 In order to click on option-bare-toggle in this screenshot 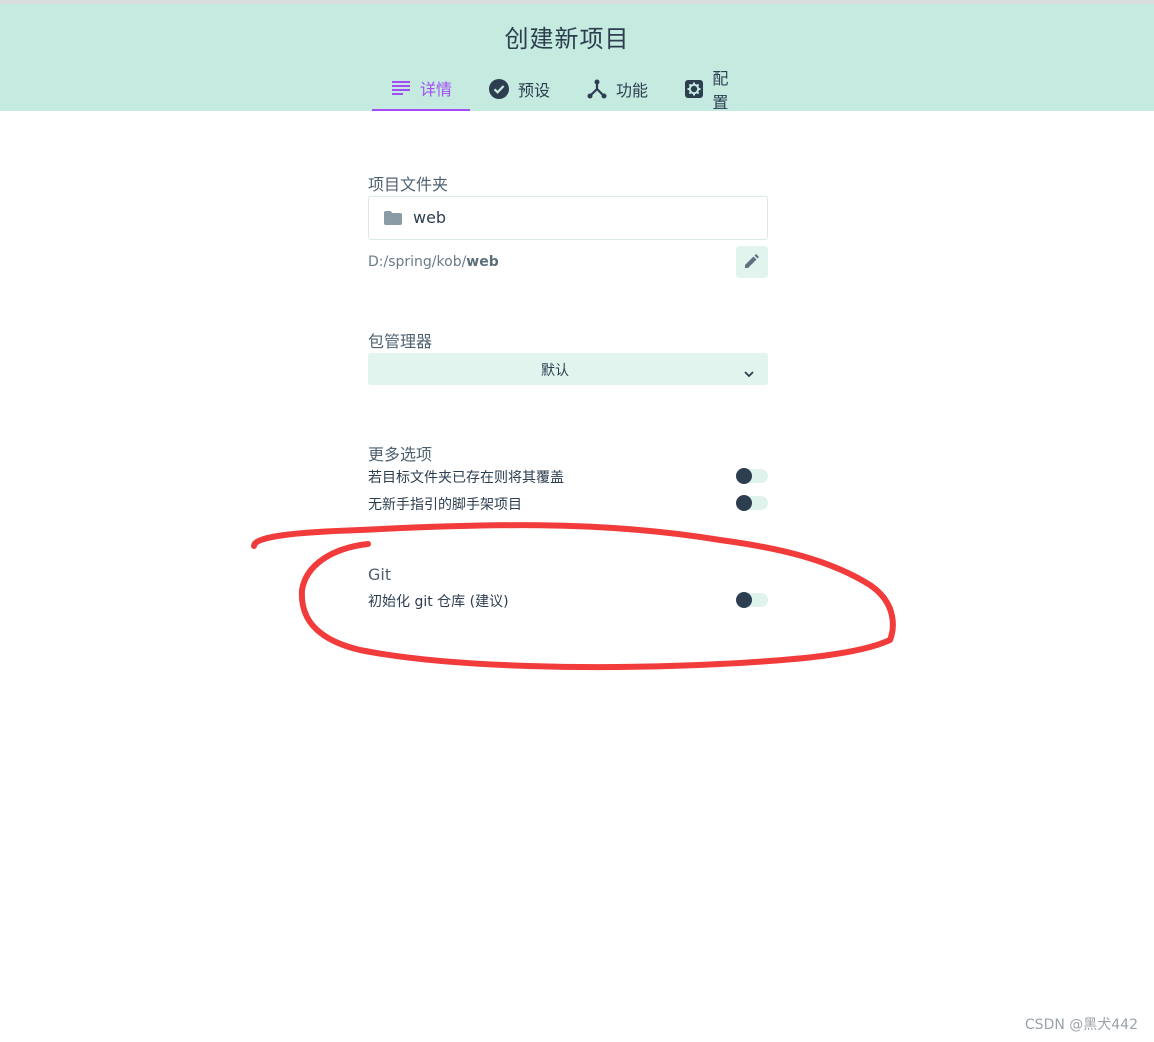, I will do `click(752, 503)`.